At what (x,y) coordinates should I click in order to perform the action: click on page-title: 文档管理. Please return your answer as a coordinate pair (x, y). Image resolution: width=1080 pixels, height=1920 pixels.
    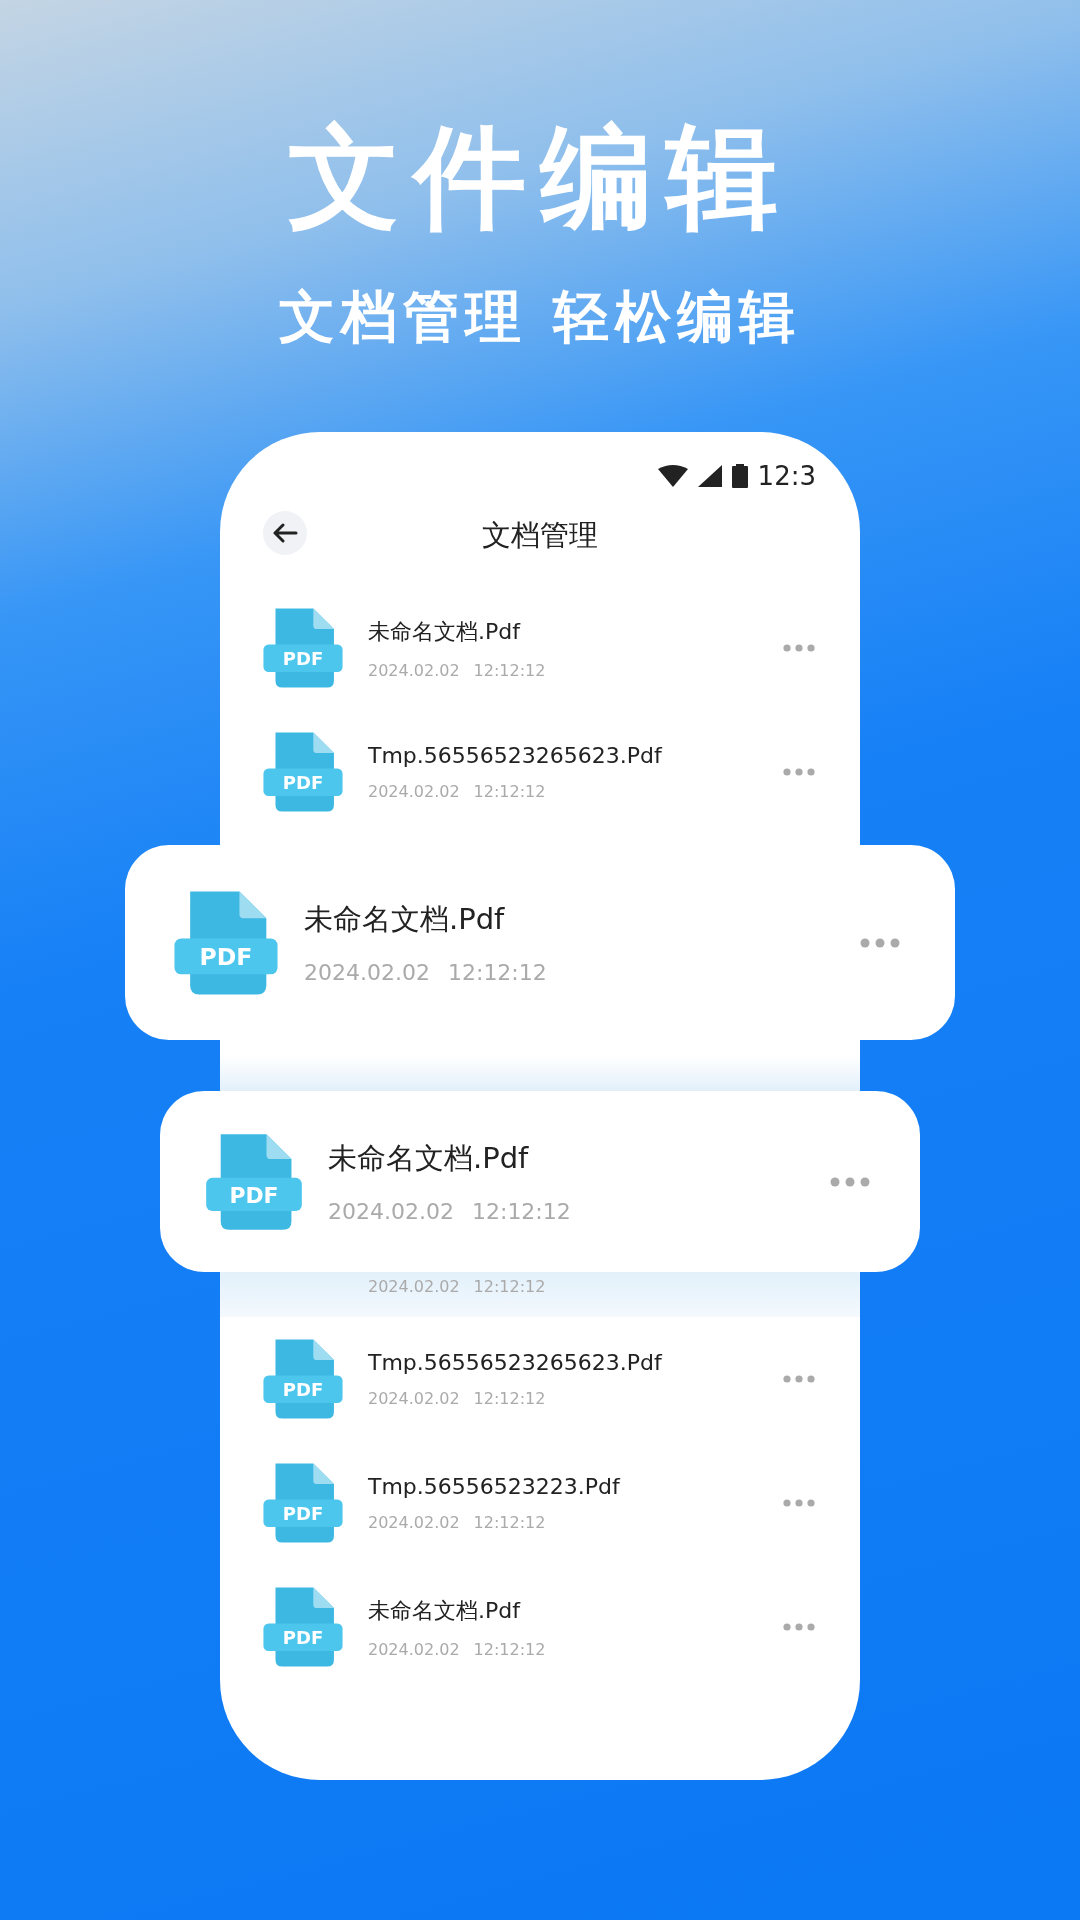
    Looking at the image, I should click on (540, 535).